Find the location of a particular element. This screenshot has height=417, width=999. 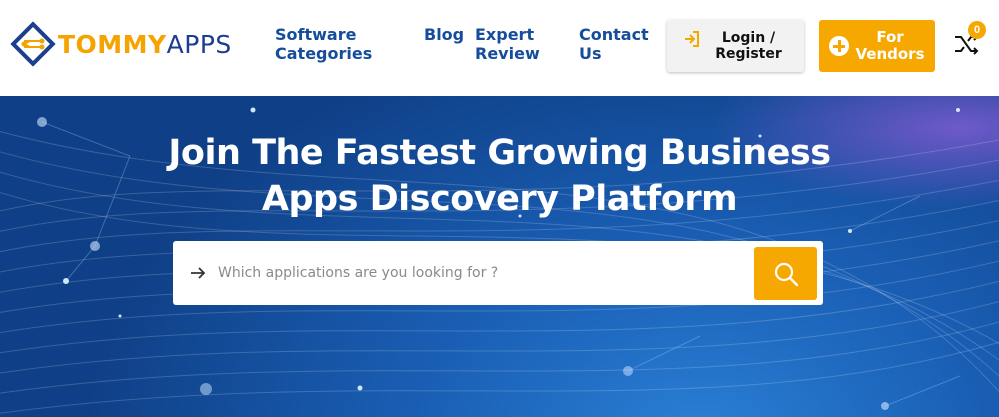

arrow-right-icon is located at coordinates (198, 273).